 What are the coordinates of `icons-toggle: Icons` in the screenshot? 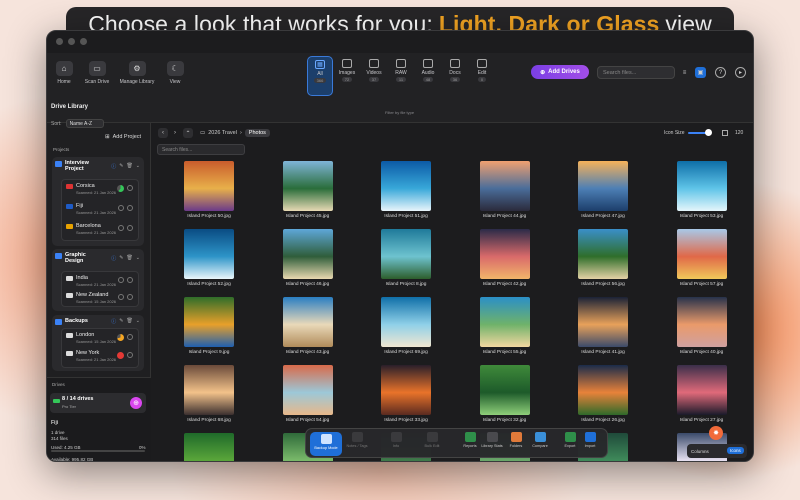 It's located at (735, 450).